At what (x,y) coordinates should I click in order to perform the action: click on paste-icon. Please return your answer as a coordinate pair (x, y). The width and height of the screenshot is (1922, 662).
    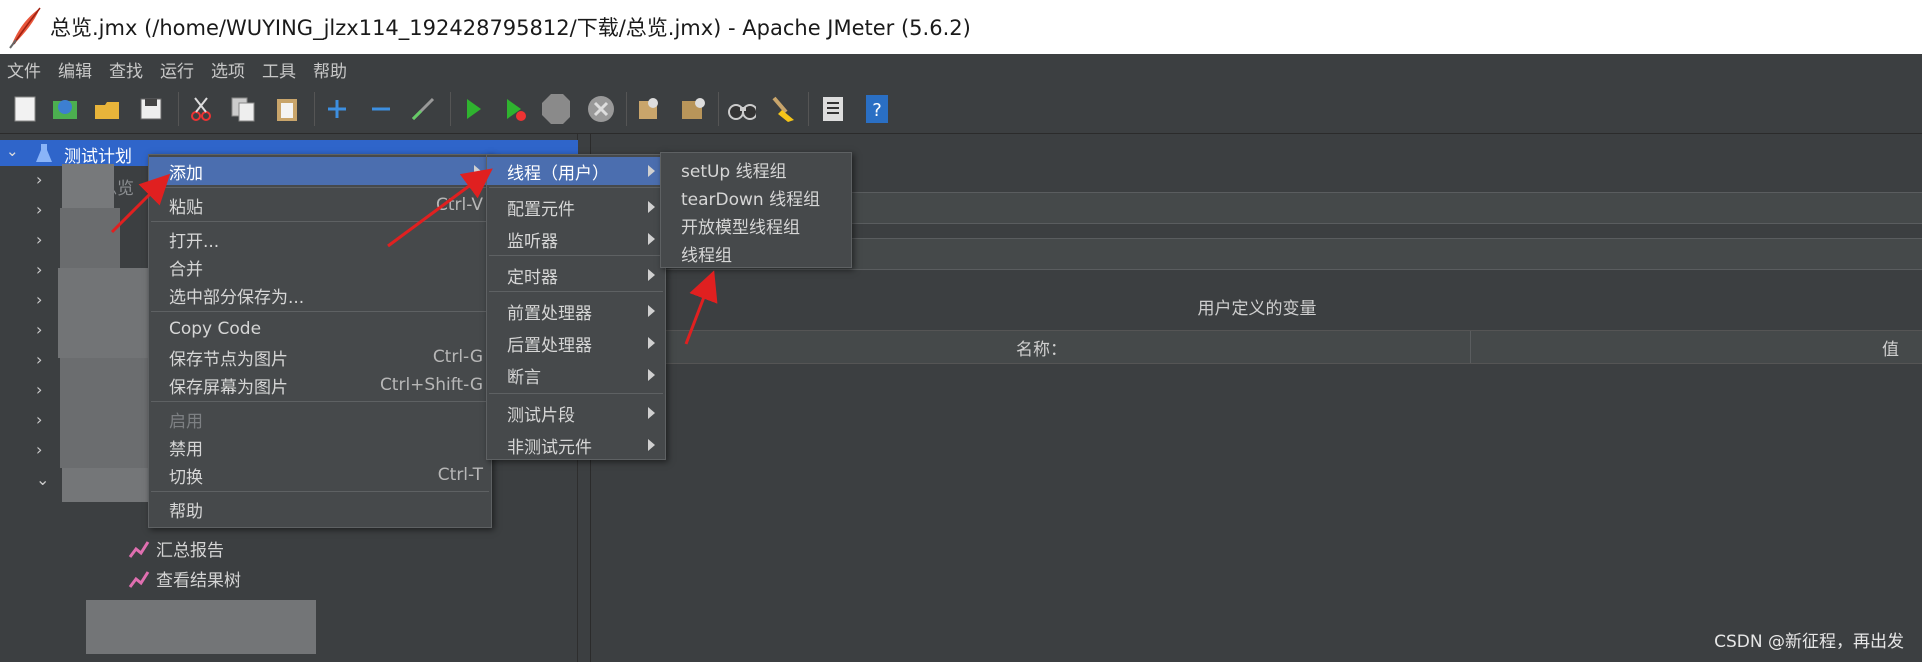
    Looking at the image, I should click on (287, 109).